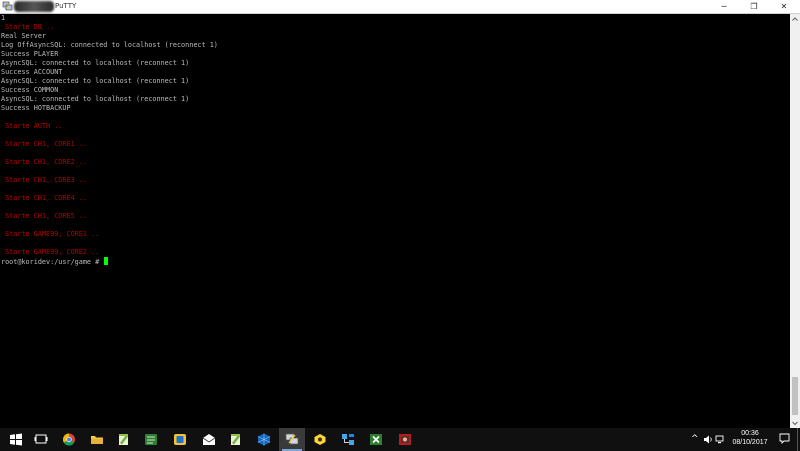 The height and width of the screenshot is (451, 800). What do you see at coordinates (50, 234) in the screenshot?
I see `terminal-line: Starte GAME99, CORE1 ..` at bounding box center [50, 234].